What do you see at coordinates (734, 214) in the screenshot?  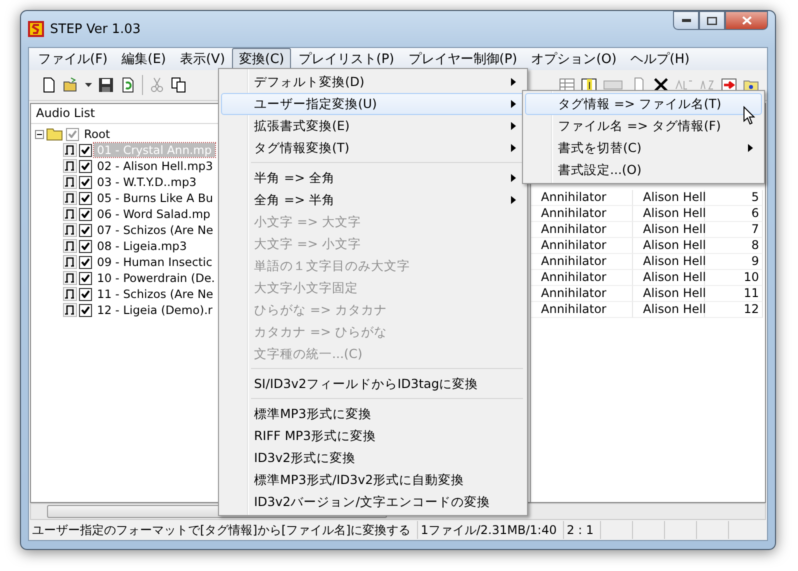 I see `table-cell: 6` at bounding box center [734, 214].